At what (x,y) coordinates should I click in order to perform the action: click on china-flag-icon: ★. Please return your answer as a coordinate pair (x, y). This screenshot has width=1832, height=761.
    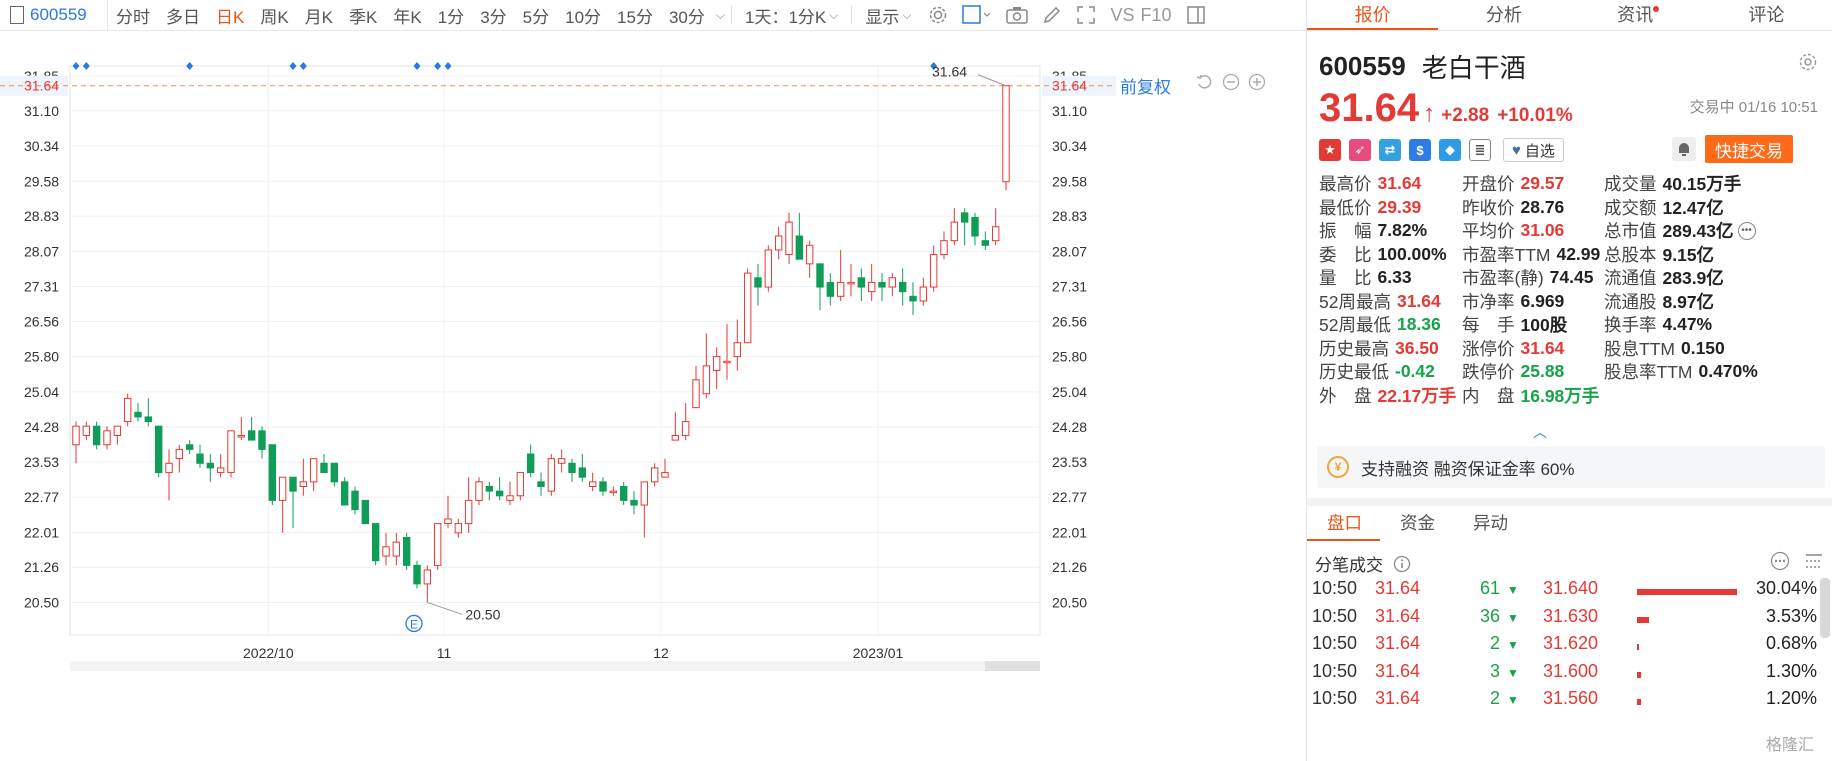
    Looking at the image, I should click on (1330, 150).